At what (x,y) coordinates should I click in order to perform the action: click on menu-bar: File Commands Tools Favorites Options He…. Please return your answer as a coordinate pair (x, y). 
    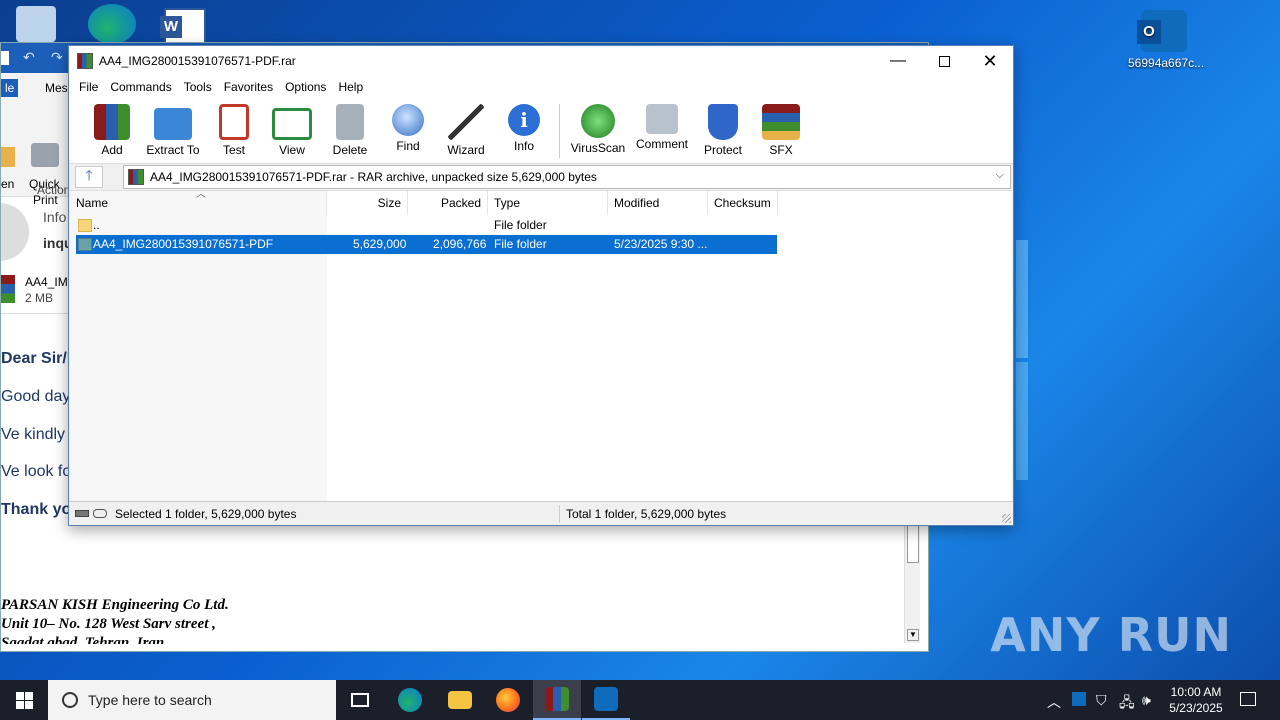
    Looking at the image, I should click on (541, 87).